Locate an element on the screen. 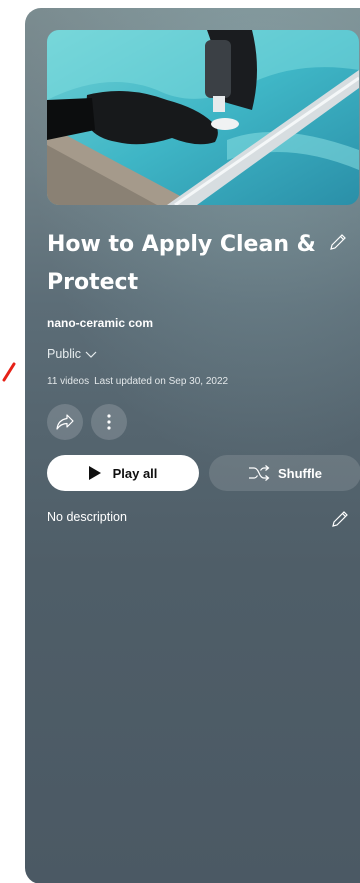 This screenshot has width=360, height=883. share-button is located at coordinates (65, 422).